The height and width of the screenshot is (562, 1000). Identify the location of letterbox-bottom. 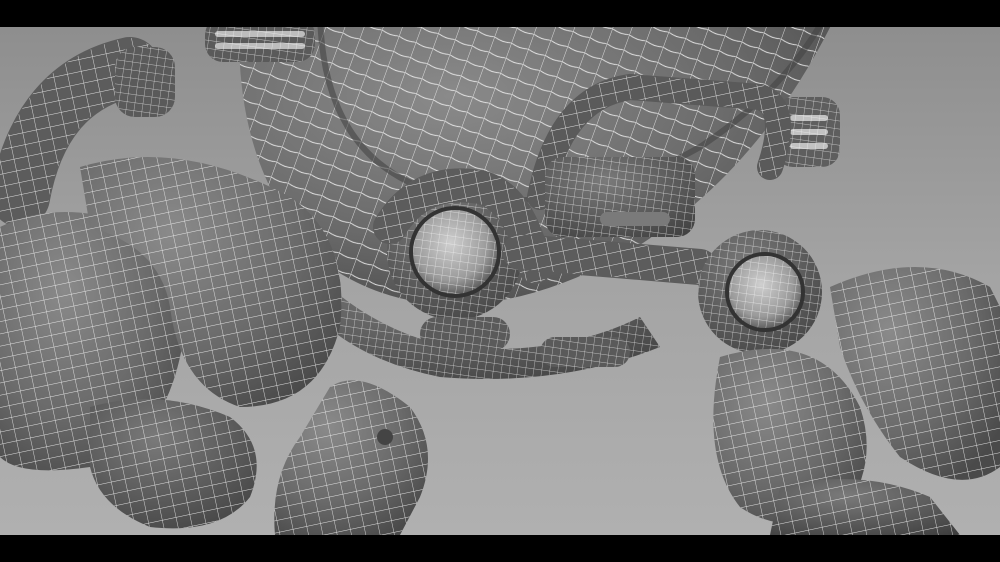
(500, 548).